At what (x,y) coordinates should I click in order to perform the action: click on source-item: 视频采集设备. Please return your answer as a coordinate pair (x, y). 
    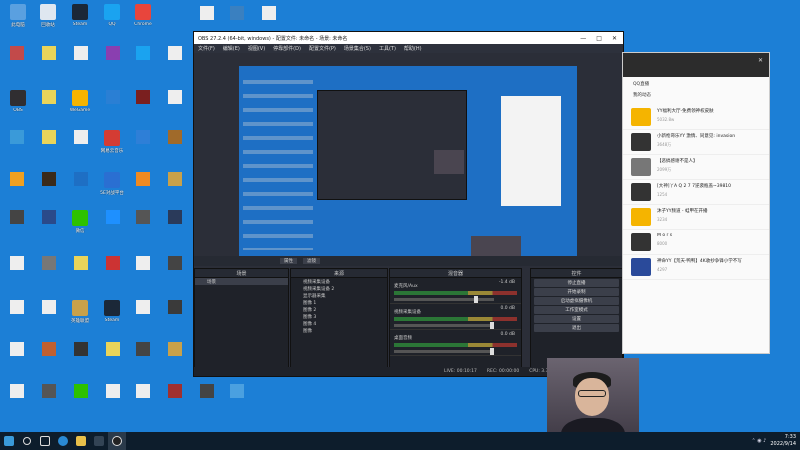
    Looking at the image, I should click on (339, 281).